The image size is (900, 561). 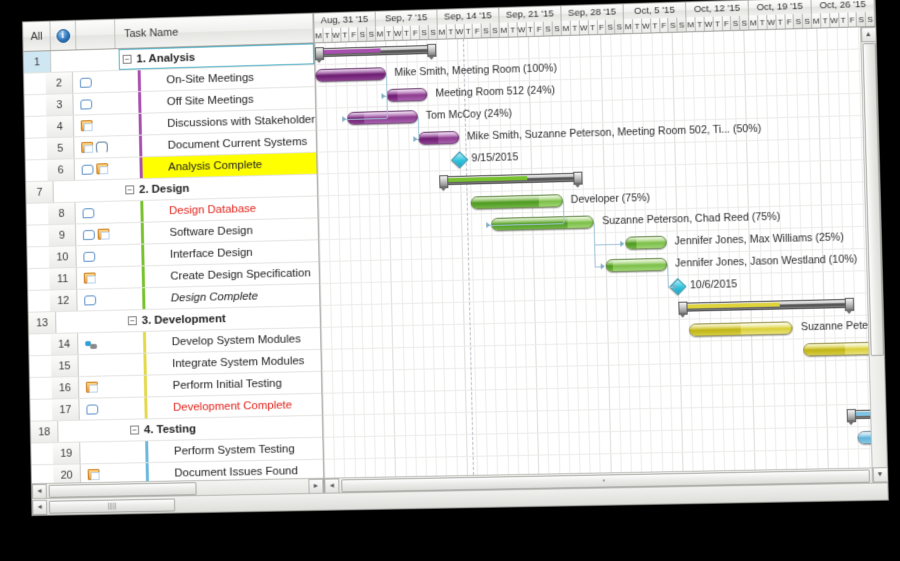 What do you see at coordinates (232, 384) in the screenshot?
I see `row-task-name-cell: Perform Initial Testing` at bounding box center [232, 384].